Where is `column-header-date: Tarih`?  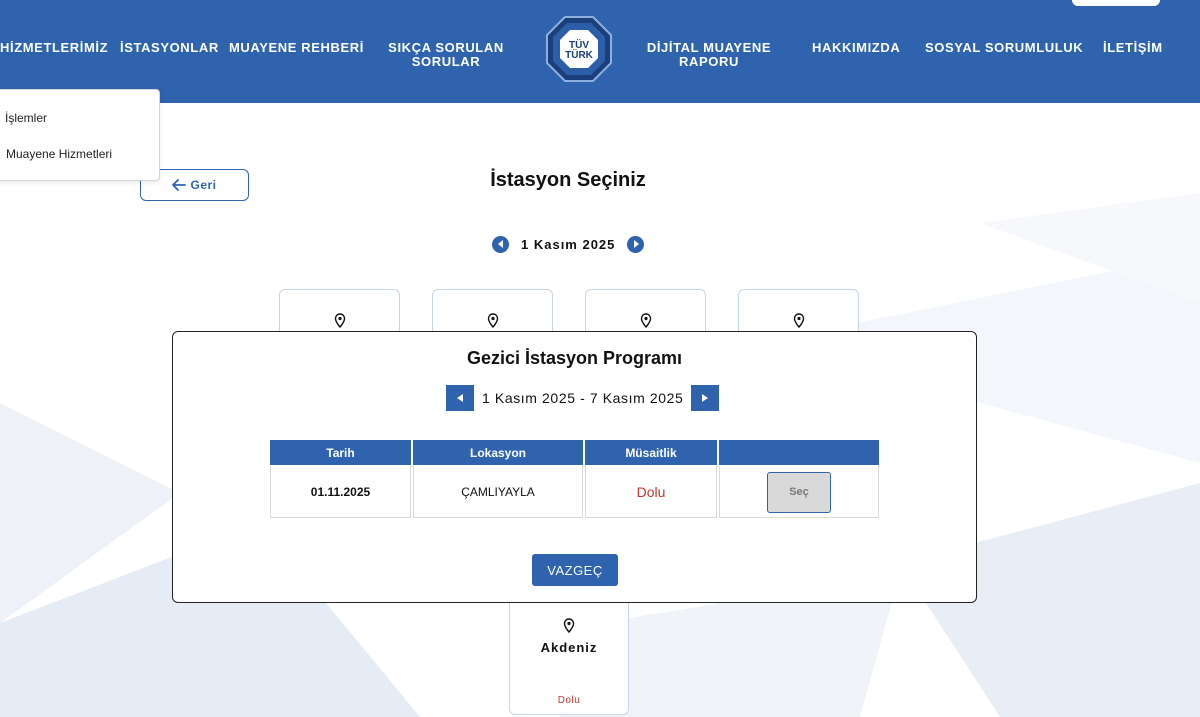
column-header-date: Tarih is located at coordinates (340, 452).